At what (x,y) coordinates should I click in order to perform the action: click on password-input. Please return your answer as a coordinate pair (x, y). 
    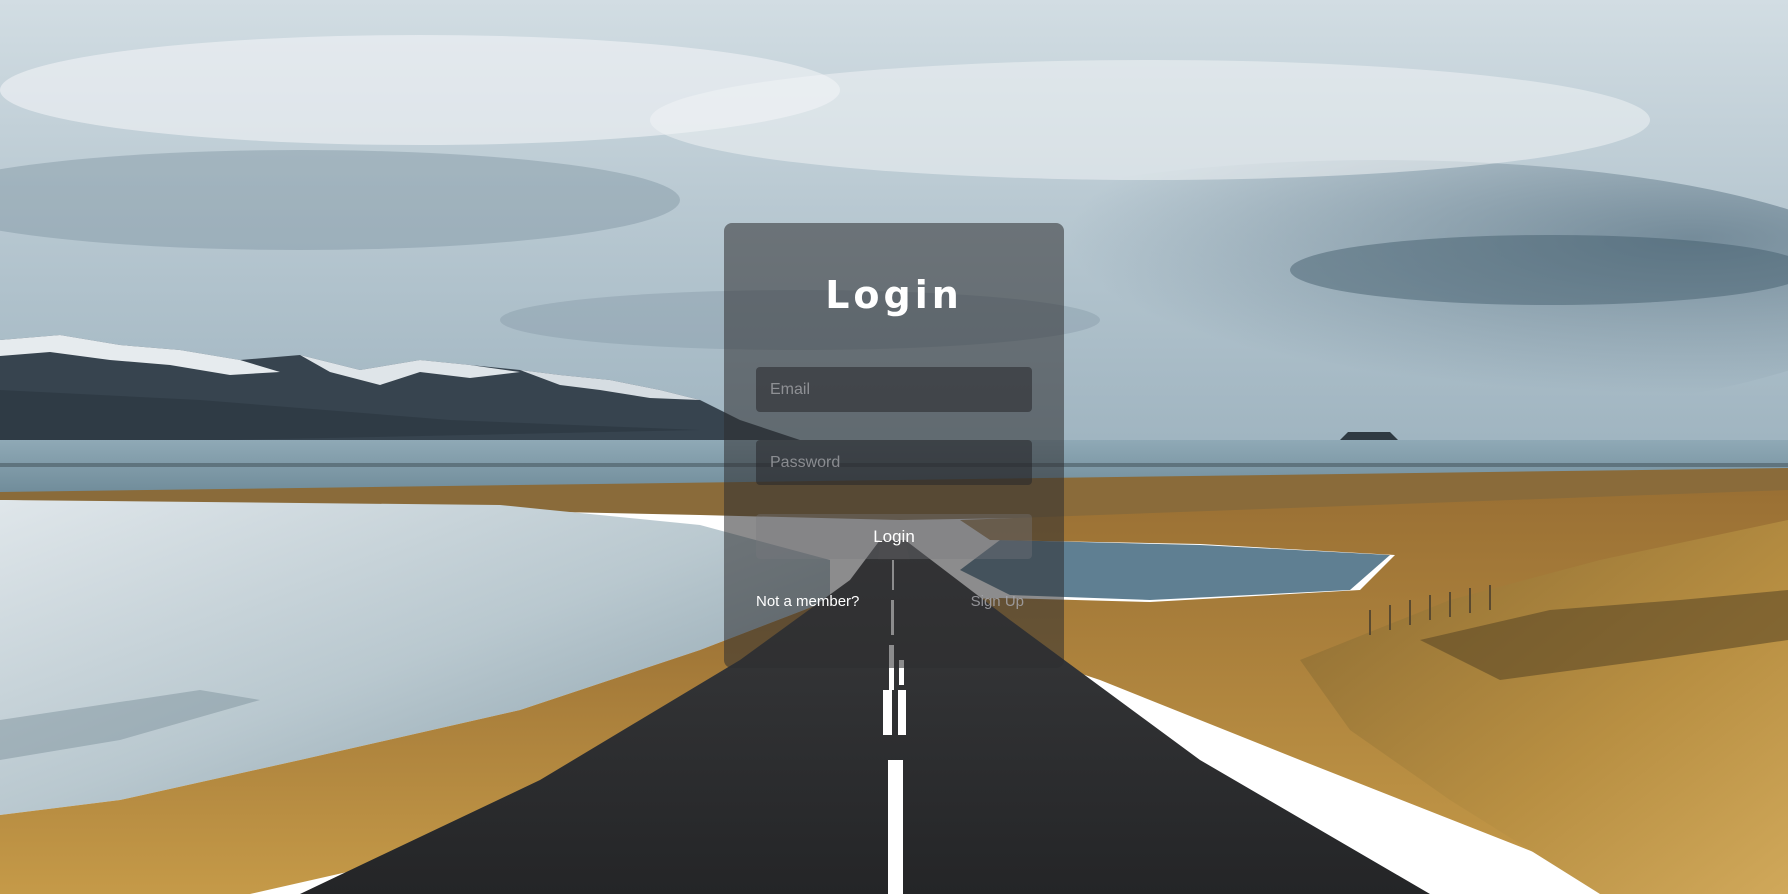
    Looking at the image, I should click on (894, 462).